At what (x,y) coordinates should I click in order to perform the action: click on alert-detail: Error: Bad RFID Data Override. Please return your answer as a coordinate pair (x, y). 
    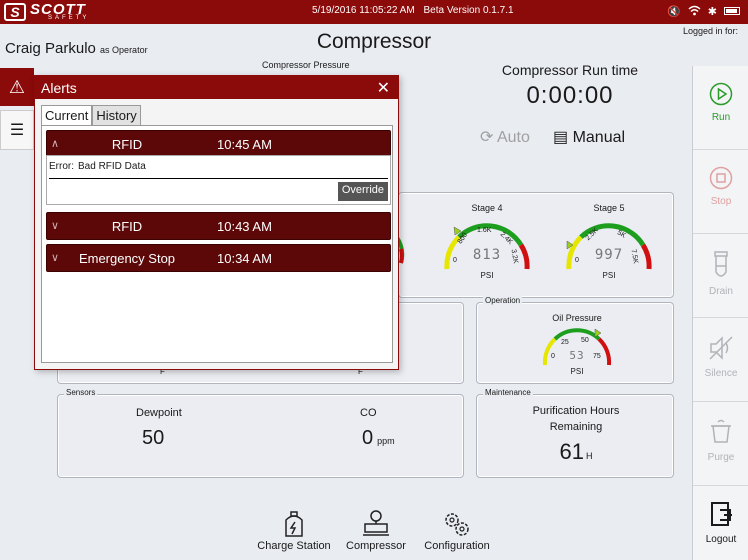
    Looking at the image, I should click on (218, 180).